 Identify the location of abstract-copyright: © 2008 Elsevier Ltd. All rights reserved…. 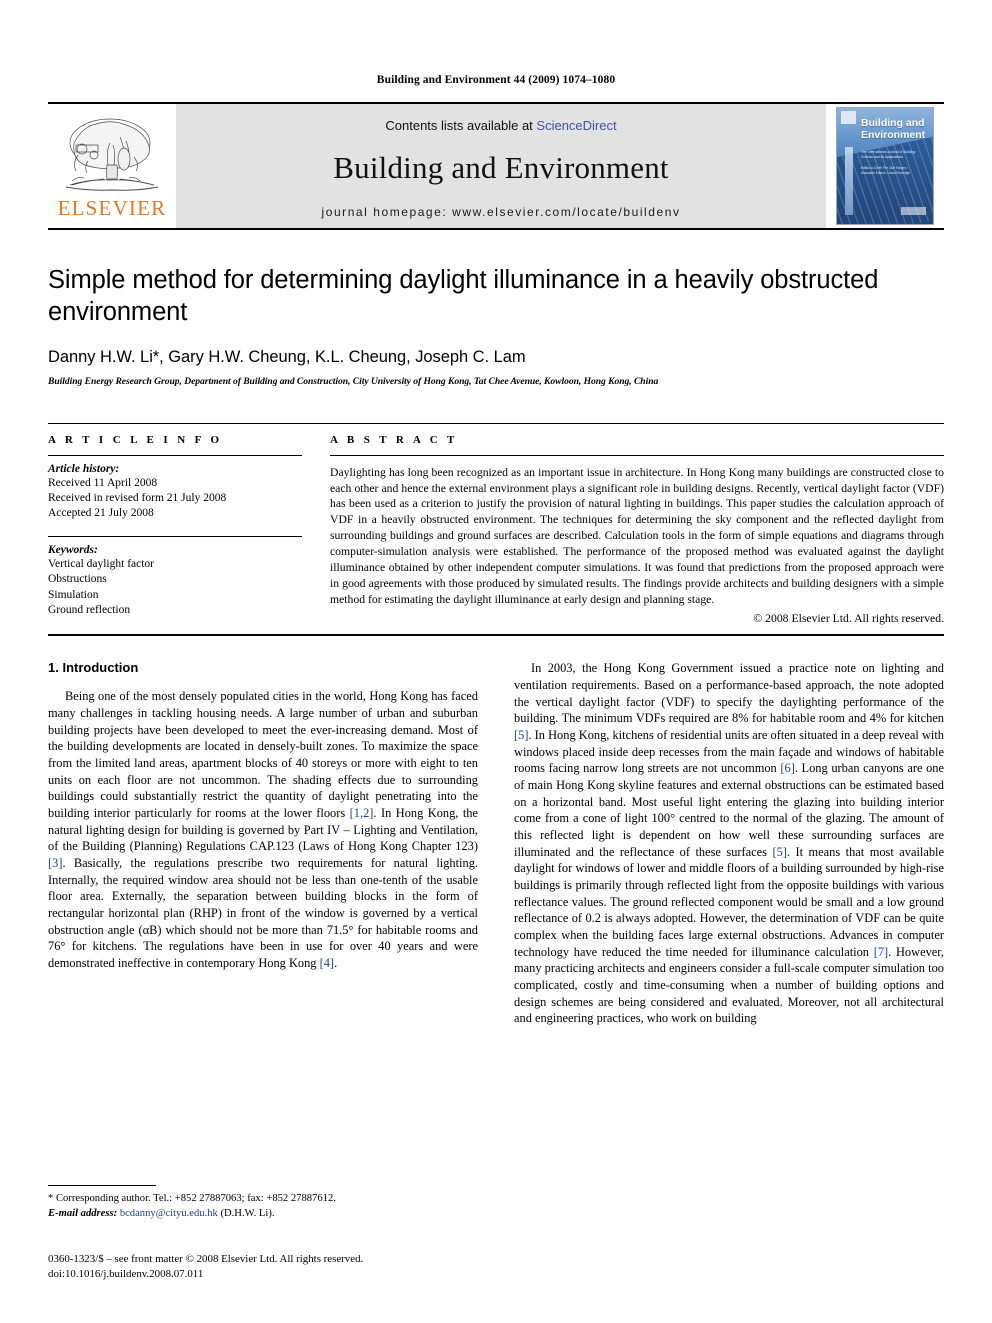
(848, 619).